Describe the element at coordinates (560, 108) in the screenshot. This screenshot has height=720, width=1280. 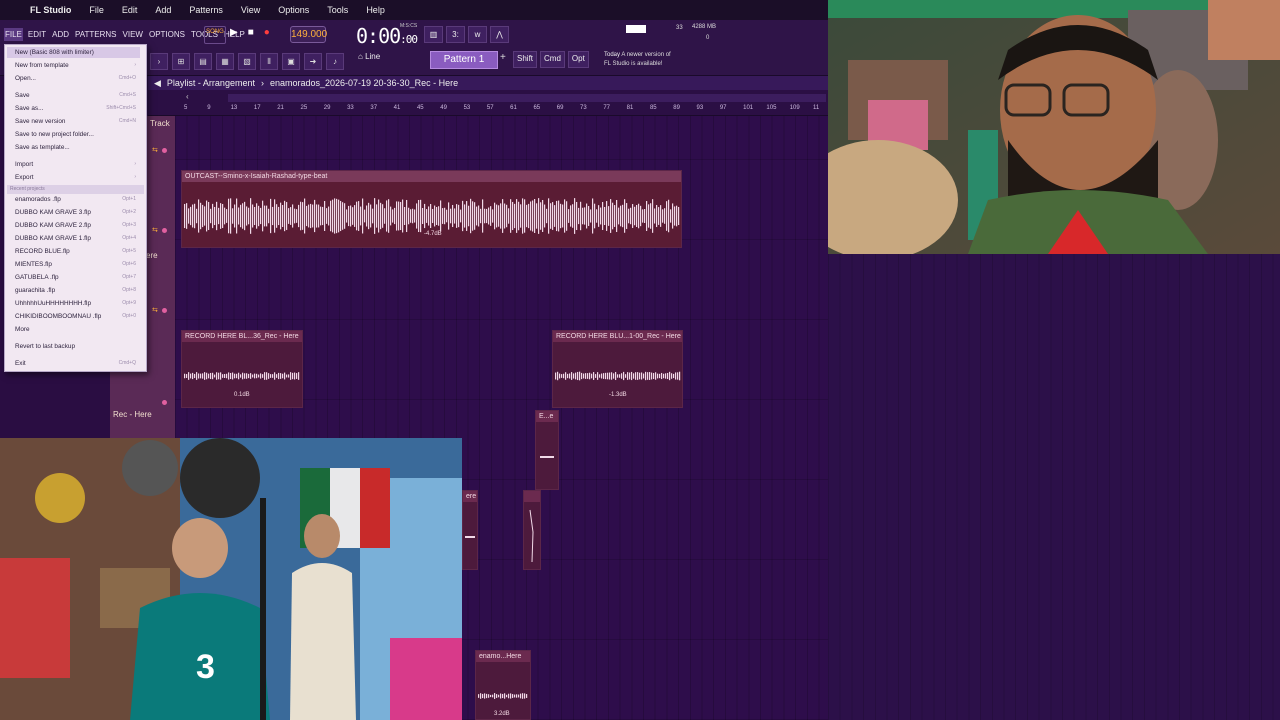
I see `ruler-number: 69` at that location.